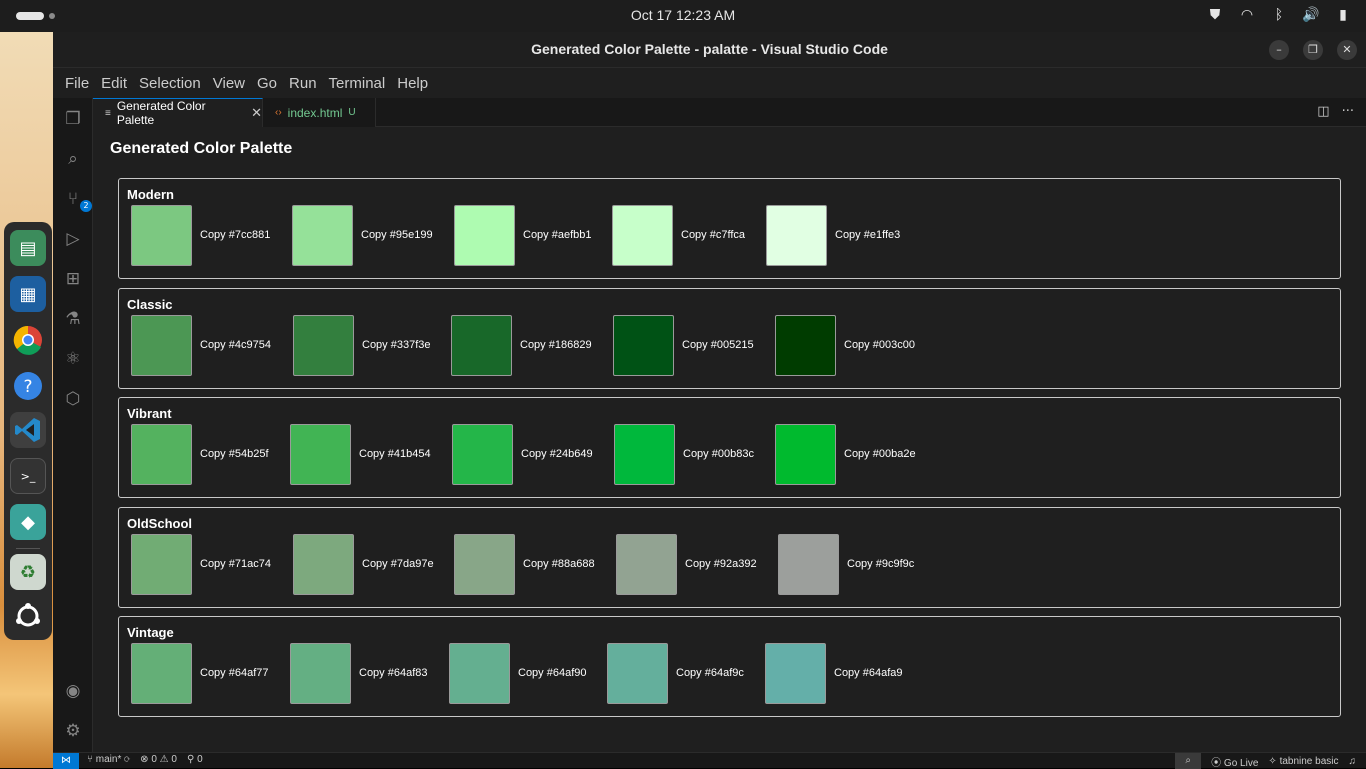  I want to click on react-icon: ⚛, so click(73, 359).